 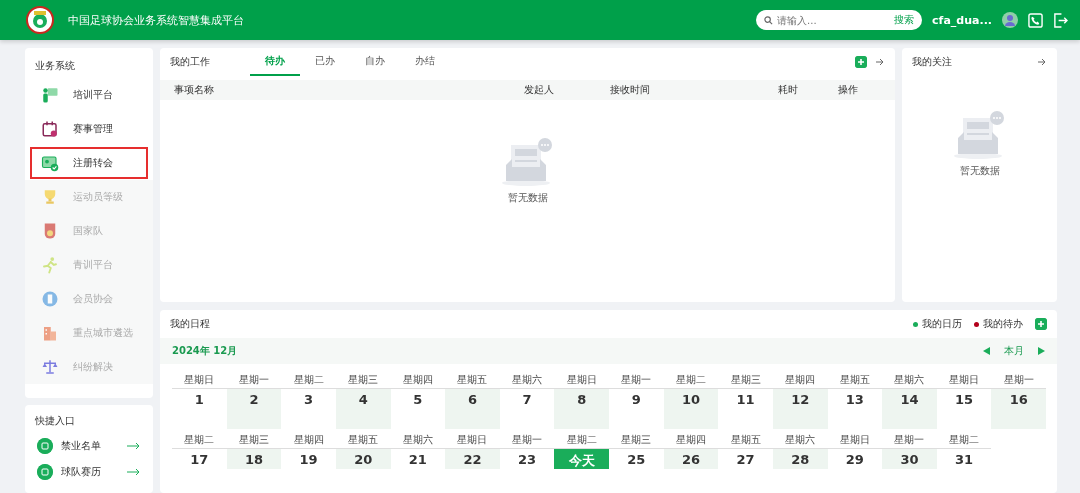 What do you see at coordinates (745, 409) in the screenshot?
I see `calendar-day: 11` at bounding box center [745, 409].